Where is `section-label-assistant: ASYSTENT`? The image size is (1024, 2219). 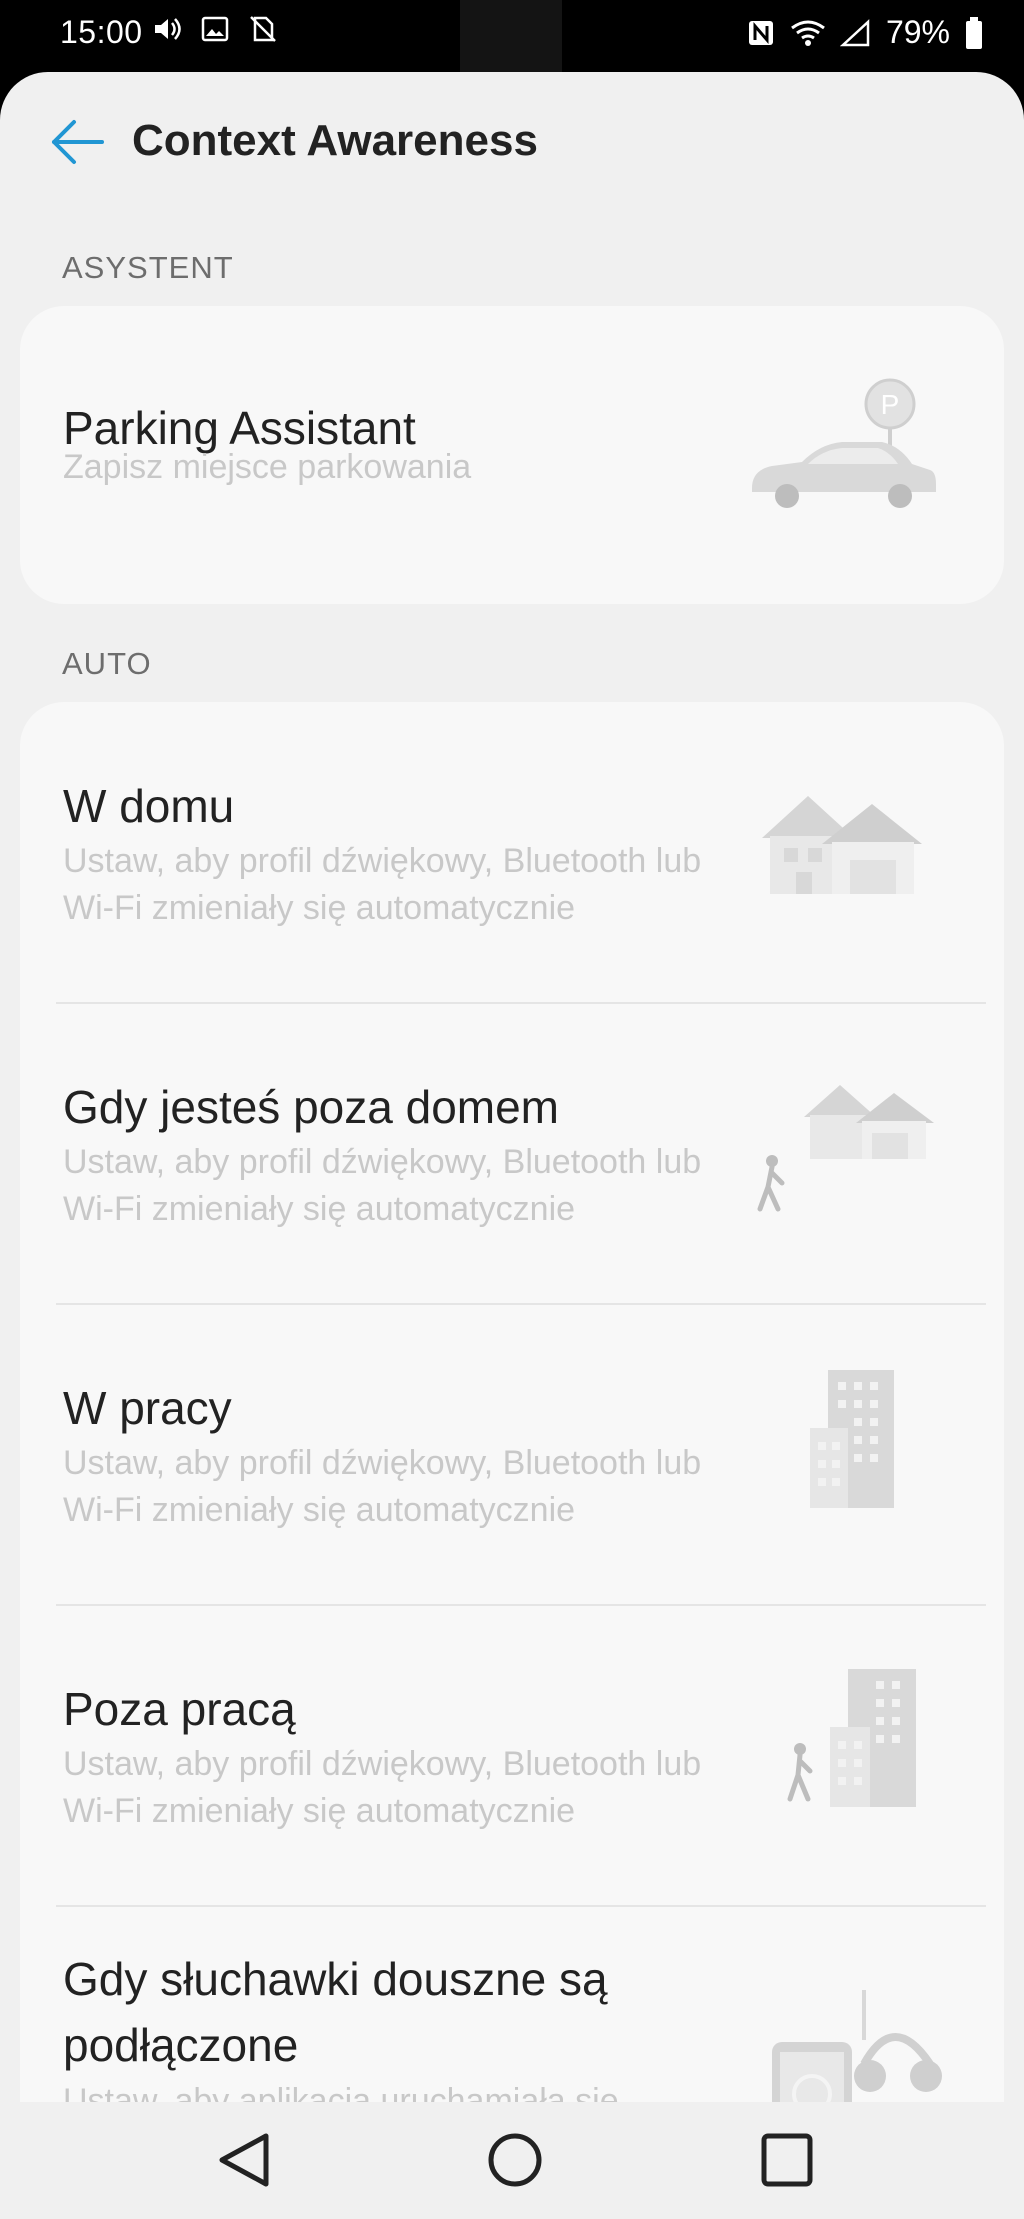
section-label-assistant: ASYSTENT is located at coordinates (148, 267).